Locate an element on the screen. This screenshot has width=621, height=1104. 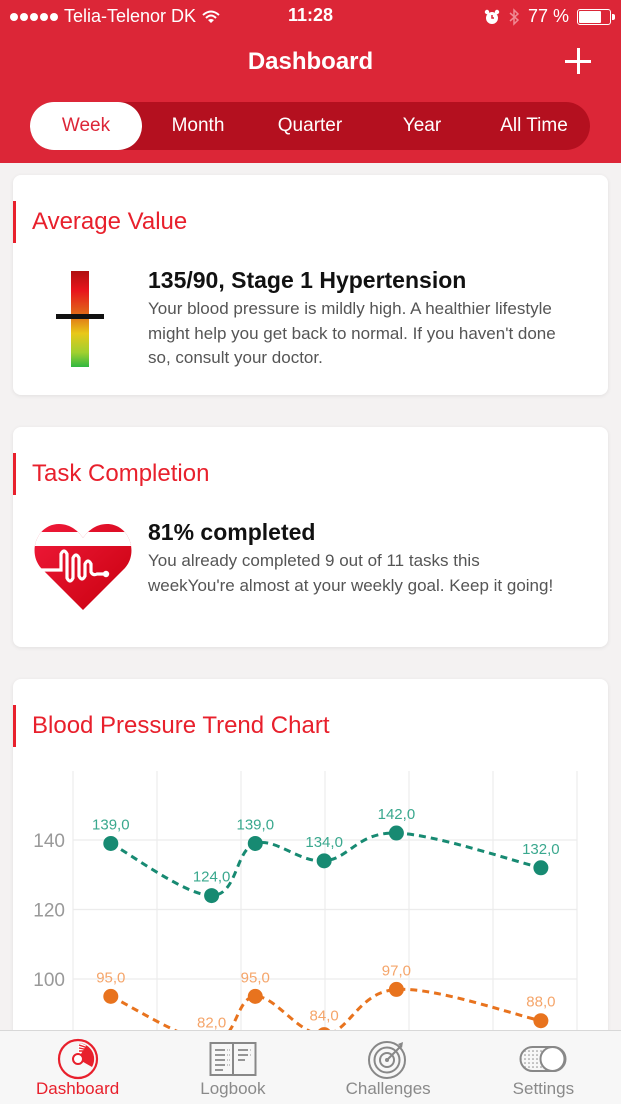
tab-label: Settings is located at coordinates (543, 1088).